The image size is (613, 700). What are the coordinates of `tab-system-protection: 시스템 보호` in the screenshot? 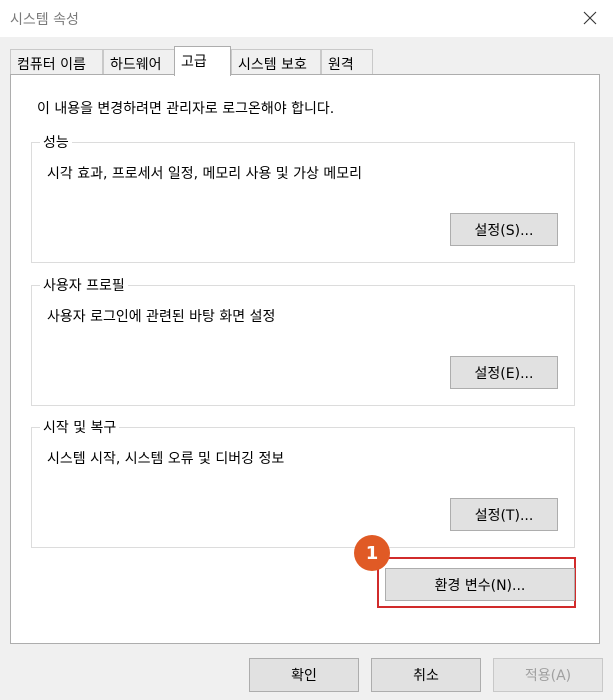 It's located at (276, 61).